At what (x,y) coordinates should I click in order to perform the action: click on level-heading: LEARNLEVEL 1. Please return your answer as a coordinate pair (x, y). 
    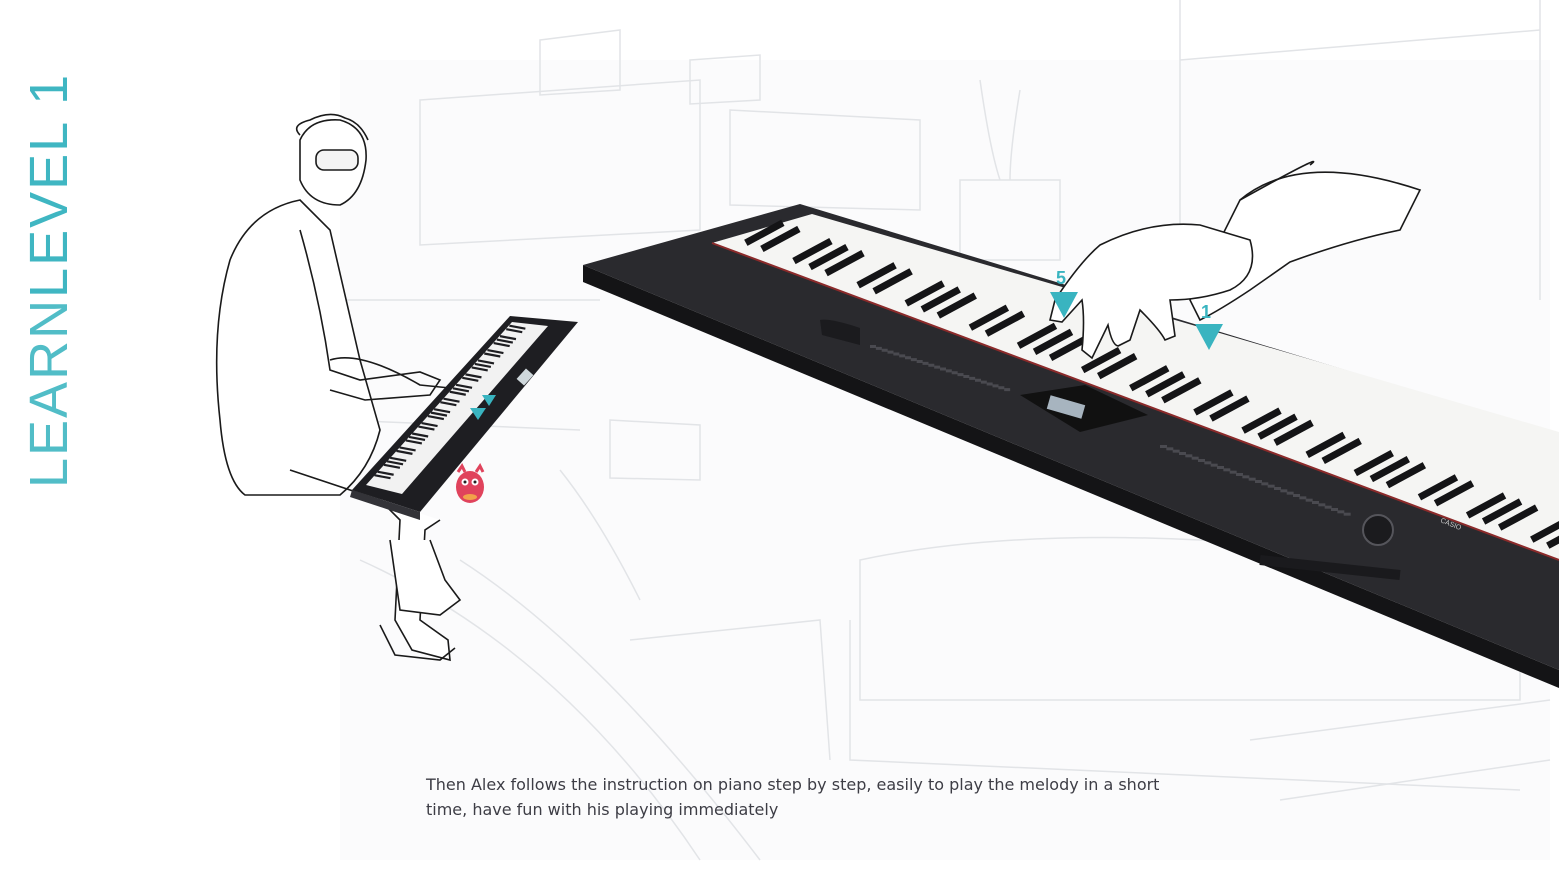
    Looking at the image, I should click on (49, 280).